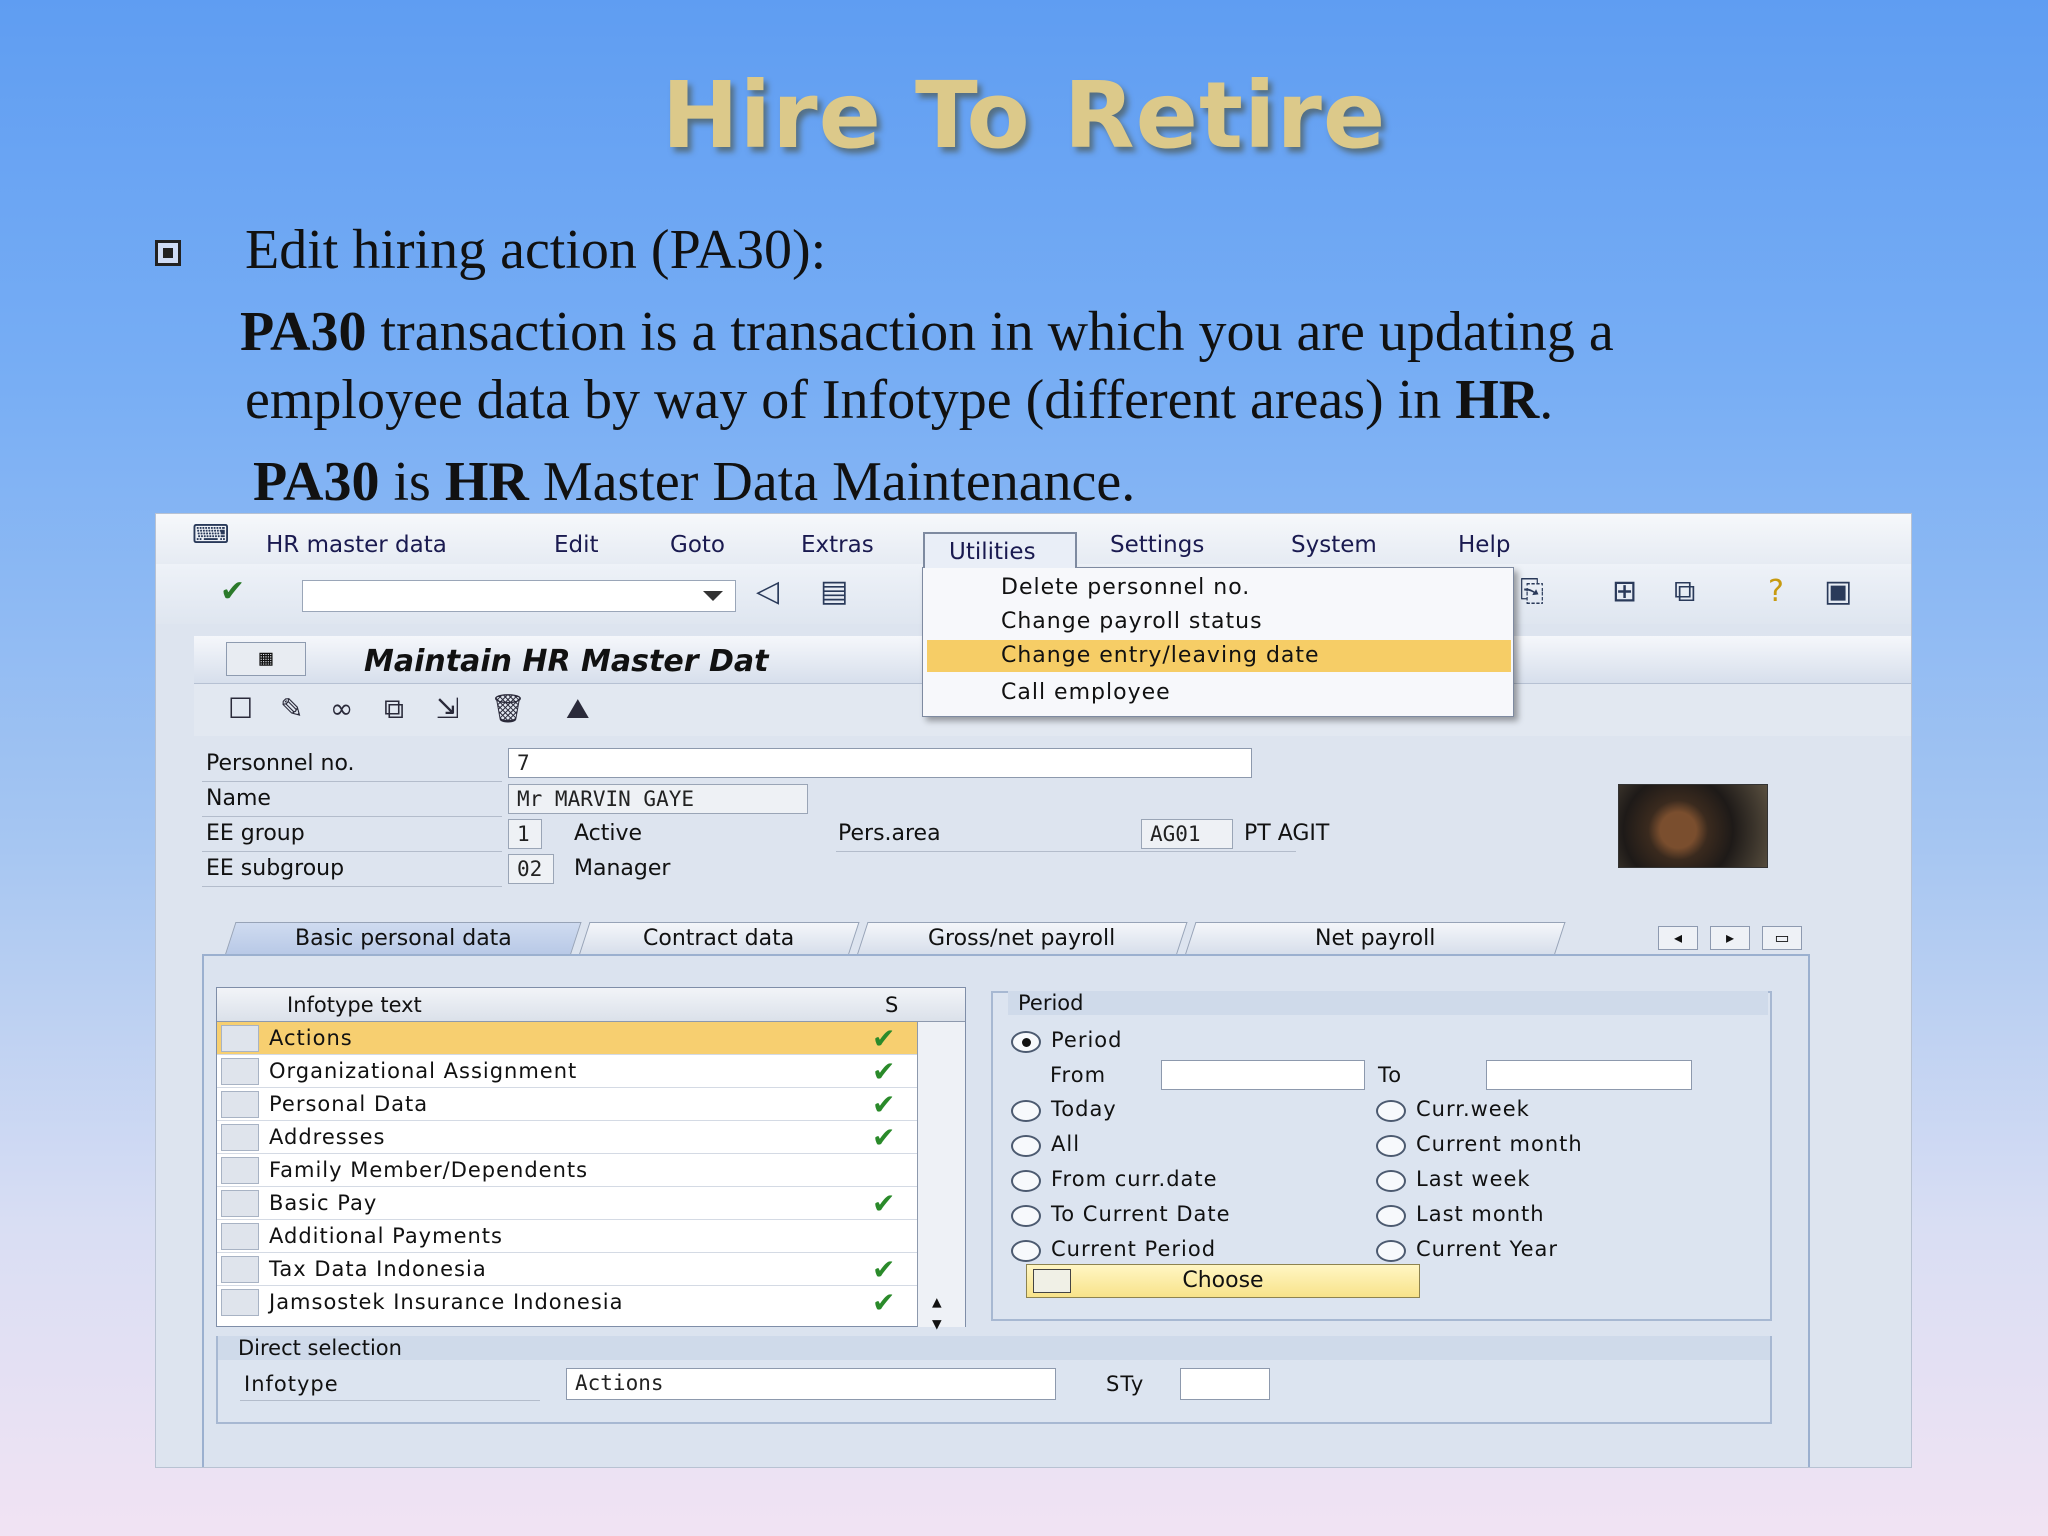 This screenshot has height=1536, width=2048. What do you see at coordinates (1026, 1042) in the screenshot?
I see `period-radio` at bounding box center [1026, 1042].